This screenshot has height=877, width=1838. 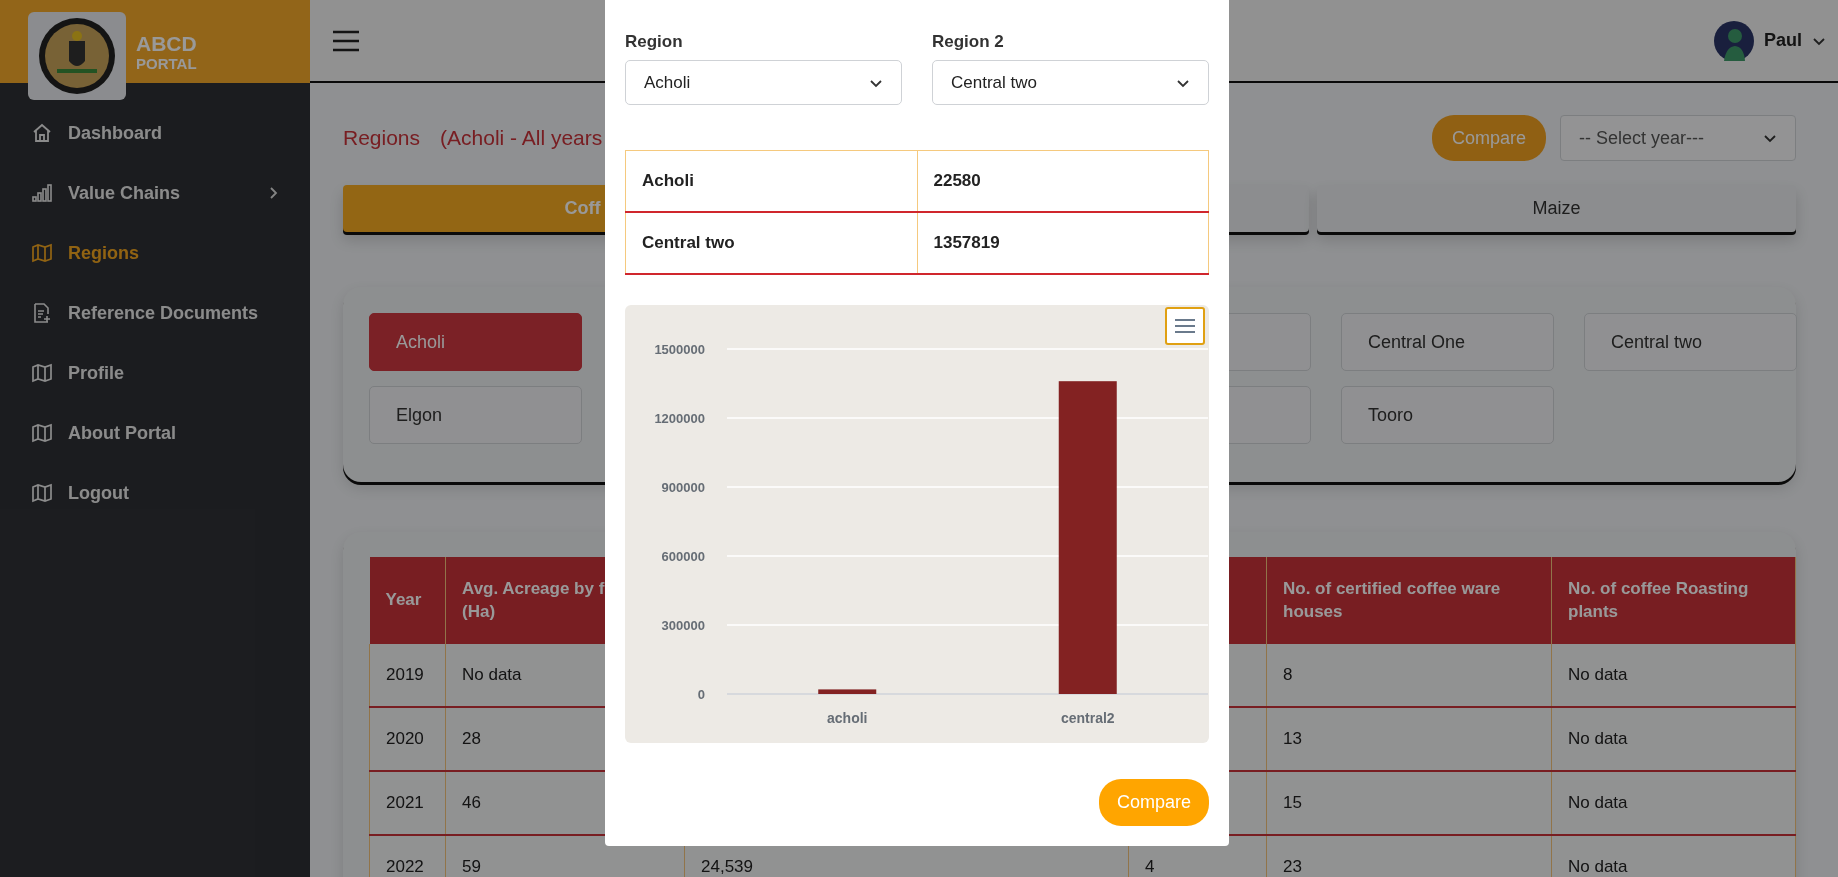 What do you see at coordinates (1678, 138) in the screenshot?
I see `year-select: -- Select year---` at bounding box center [1678, 138].